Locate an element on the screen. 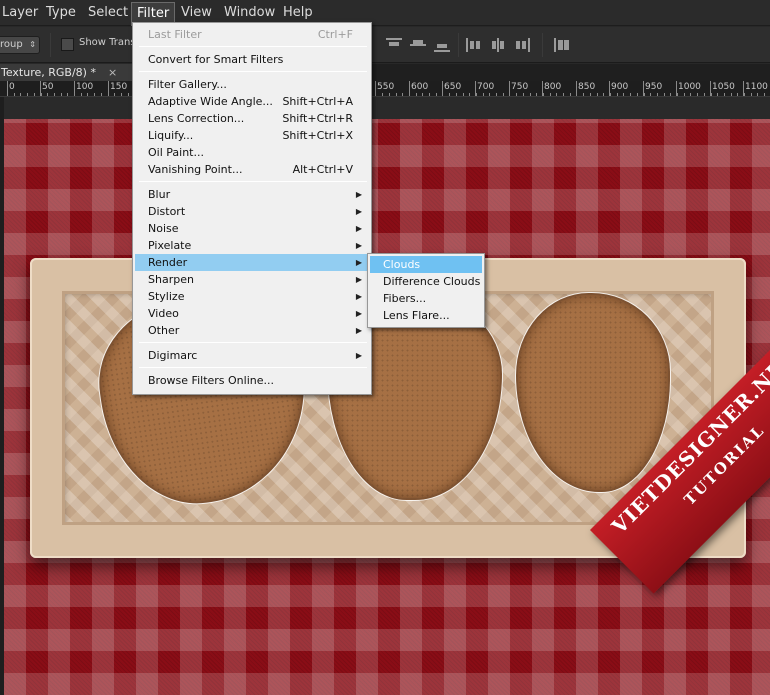 The image size is (770, 695). filter-menu-item-video: Video ▶ is located at coordinates (252, 313).